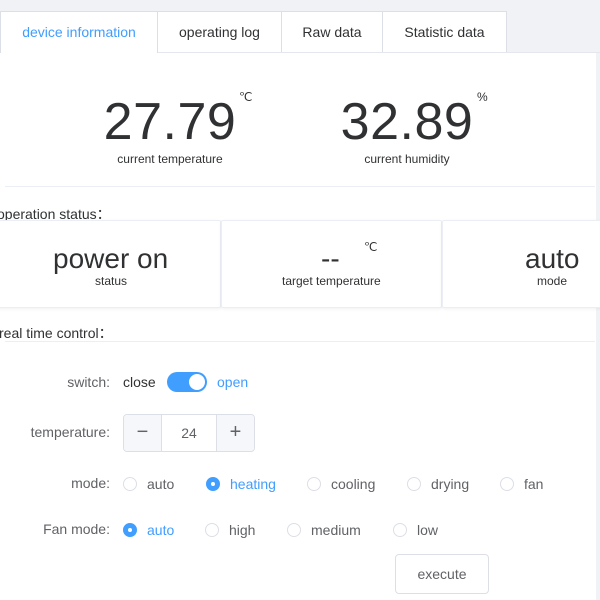 The width and height of the screenshot is (600, 600). I want to click on target-temperature-unit: ℃, so click(371, 247).